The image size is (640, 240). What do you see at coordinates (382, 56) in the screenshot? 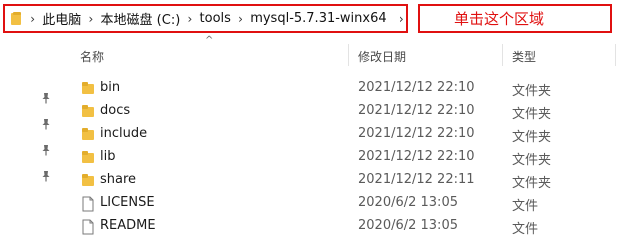
I see `column-date-header: 修改日期` at bounding box center [382, 56].